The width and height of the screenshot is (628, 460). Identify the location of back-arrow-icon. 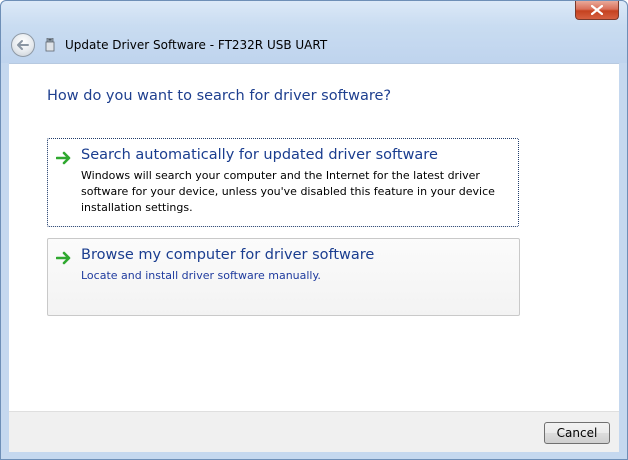
(23, 45).